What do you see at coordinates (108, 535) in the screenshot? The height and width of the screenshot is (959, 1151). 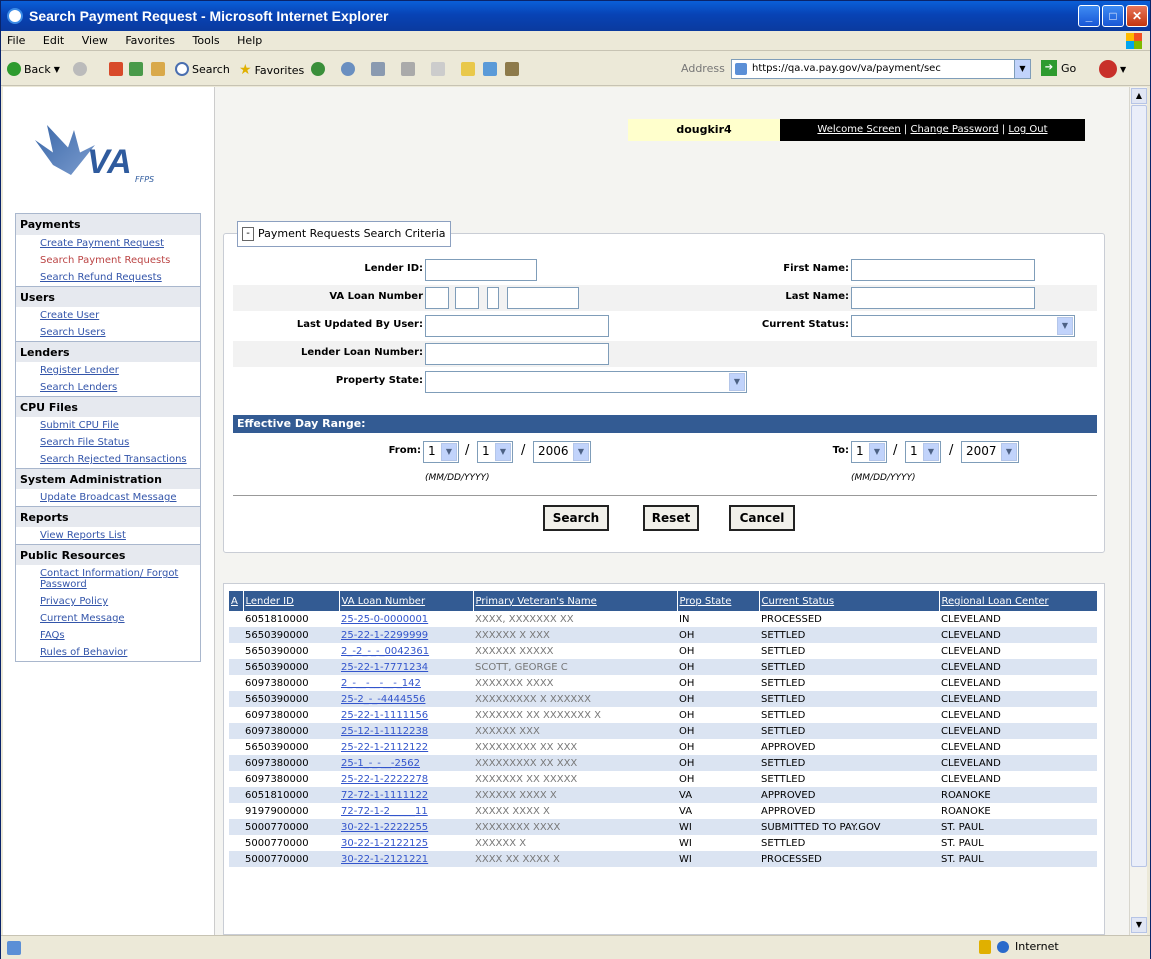 I see `sidebar-item: View Reports List` at bounding box center [108, 535].